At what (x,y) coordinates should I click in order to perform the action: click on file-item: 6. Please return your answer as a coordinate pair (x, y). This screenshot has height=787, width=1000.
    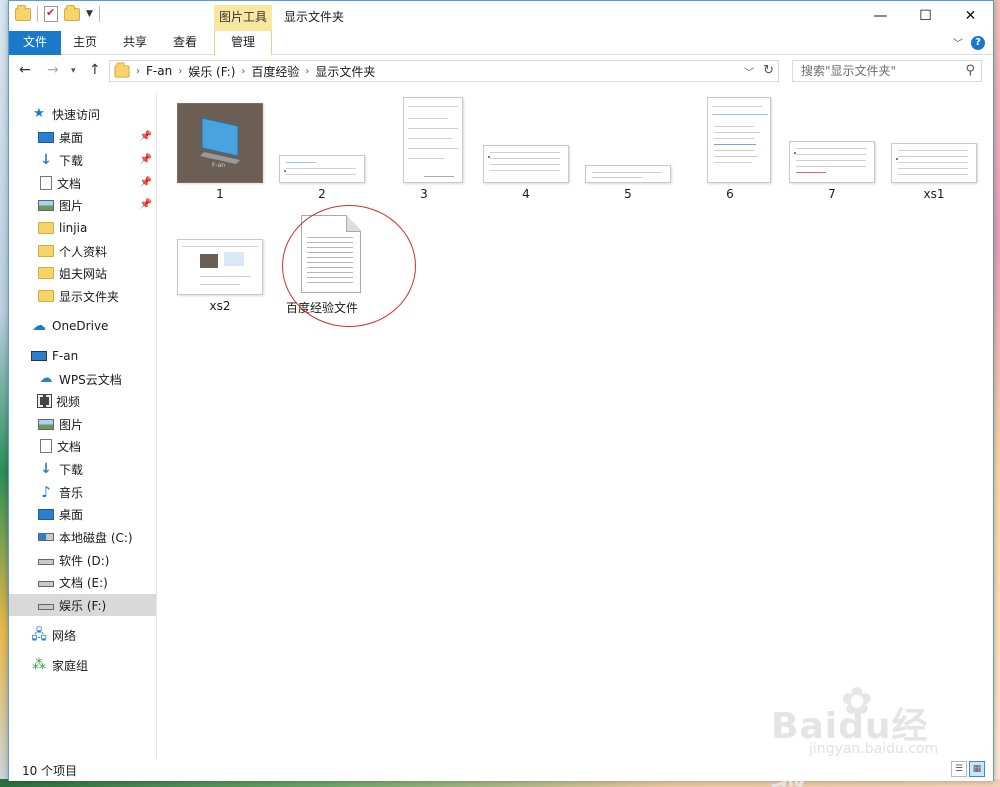
    Looking at the image, I should click on (730, 148).